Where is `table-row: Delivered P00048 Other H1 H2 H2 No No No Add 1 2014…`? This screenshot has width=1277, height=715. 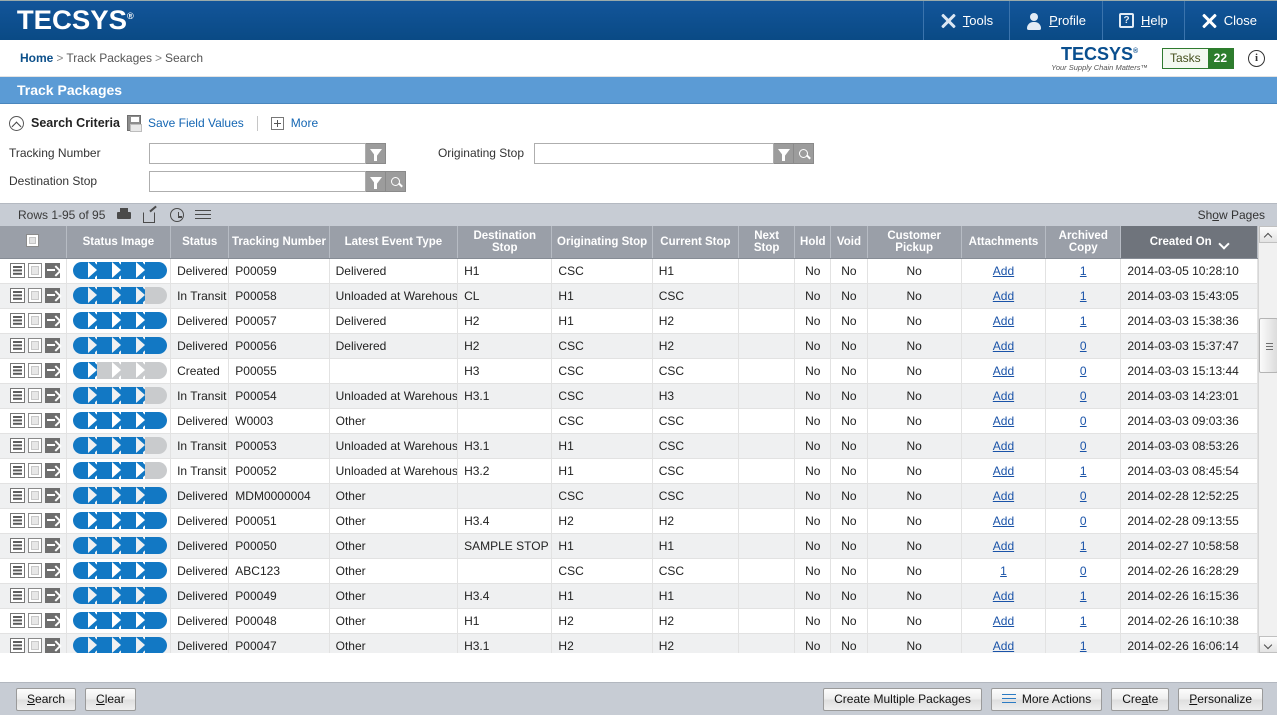 table-row: Delivered P00048 Other H1 H2 H2 No No No Add 1 2014… is located at coordinates (629, 621).